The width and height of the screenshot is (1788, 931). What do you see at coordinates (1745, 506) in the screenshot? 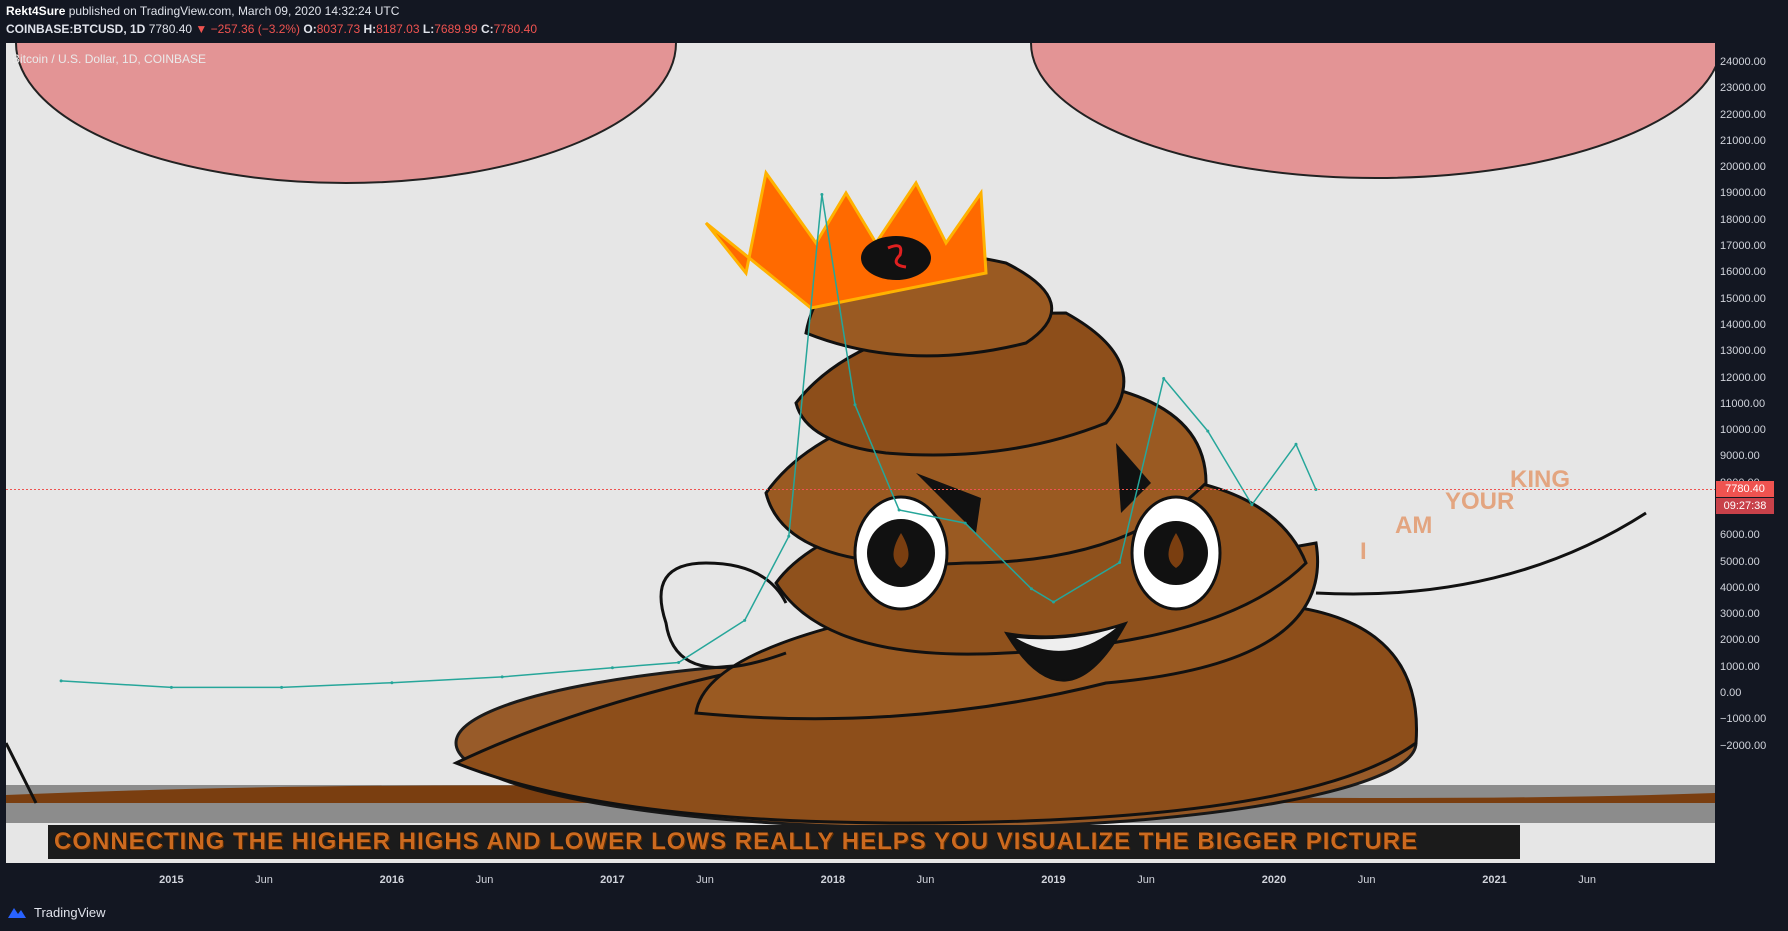
I see `countdown-badge: 09:27:38` at bounding box center [1745, 506].